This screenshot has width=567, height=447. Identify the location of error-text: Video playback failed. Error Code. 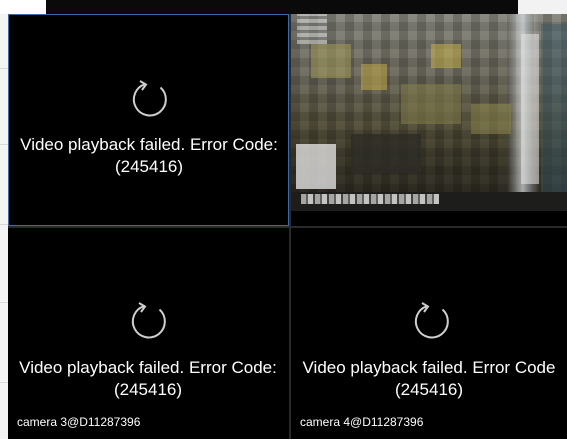
(429, 367).